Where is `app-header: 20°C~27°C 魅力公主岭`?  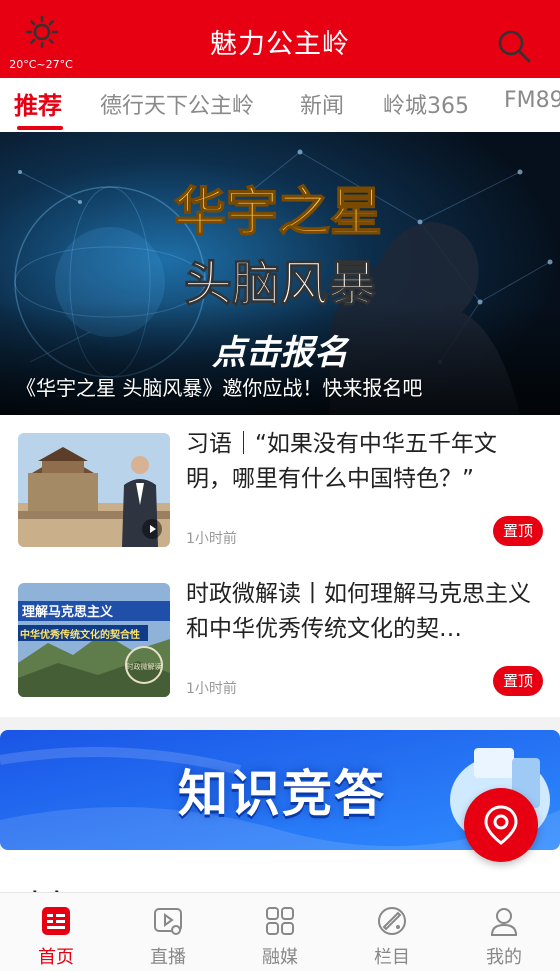 app-header: 20°C~27°C 魅力公主岭 is located at coordinates (280, 39).